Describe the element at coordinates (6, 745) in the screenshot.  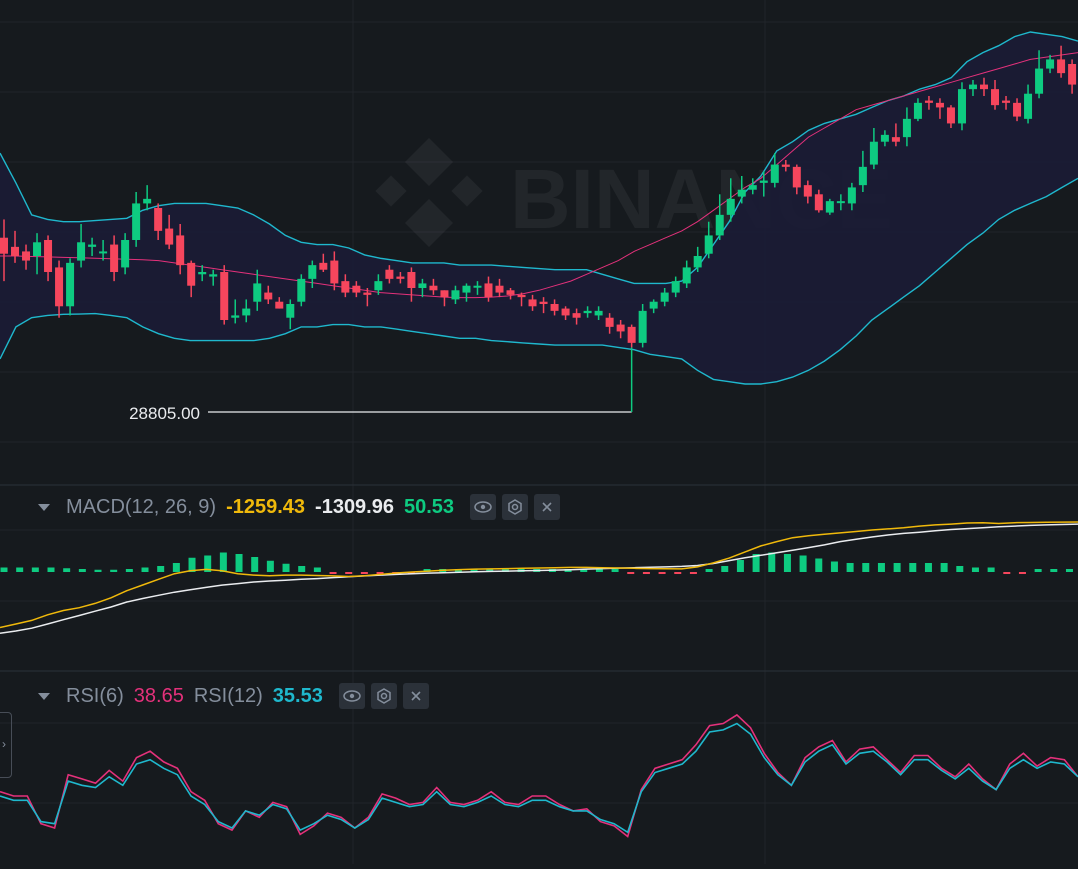
I see `side-panel-toggle: ›` at that location.